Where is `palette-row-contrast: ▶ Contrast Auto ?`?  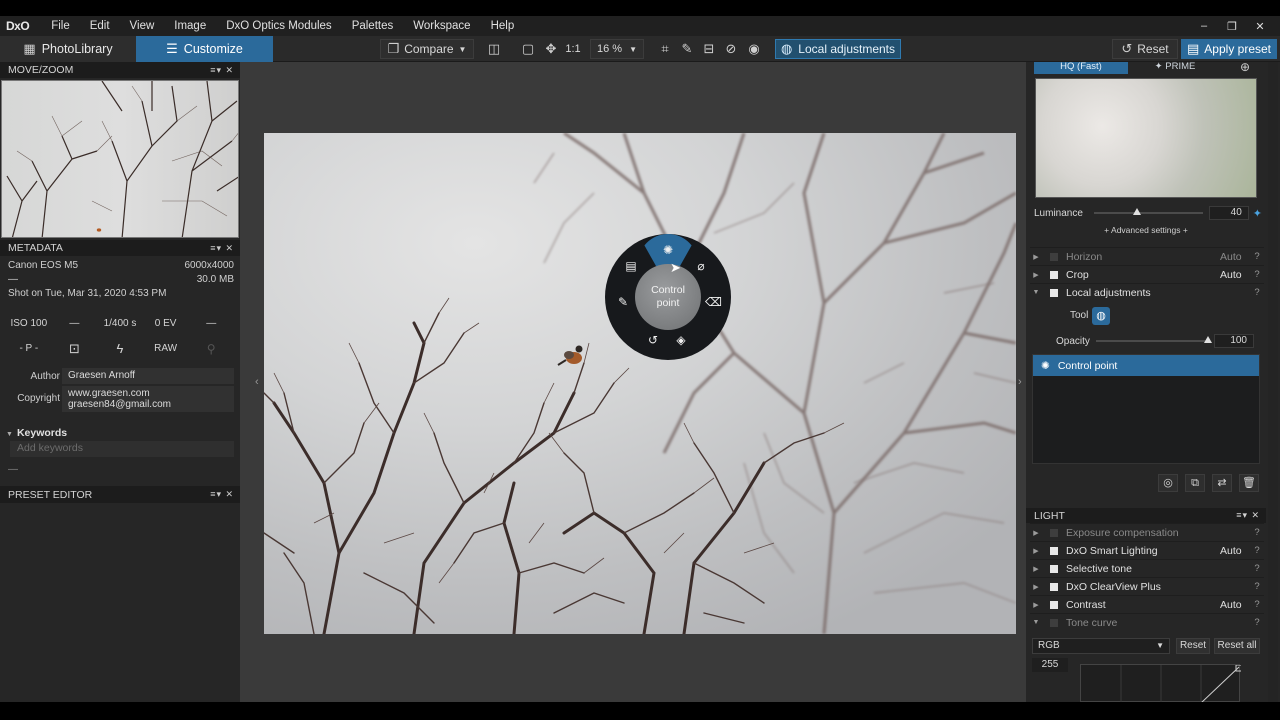
palette-row-contrast: ▶ Contrast Auto ? is located at coordinates (1147, 604).